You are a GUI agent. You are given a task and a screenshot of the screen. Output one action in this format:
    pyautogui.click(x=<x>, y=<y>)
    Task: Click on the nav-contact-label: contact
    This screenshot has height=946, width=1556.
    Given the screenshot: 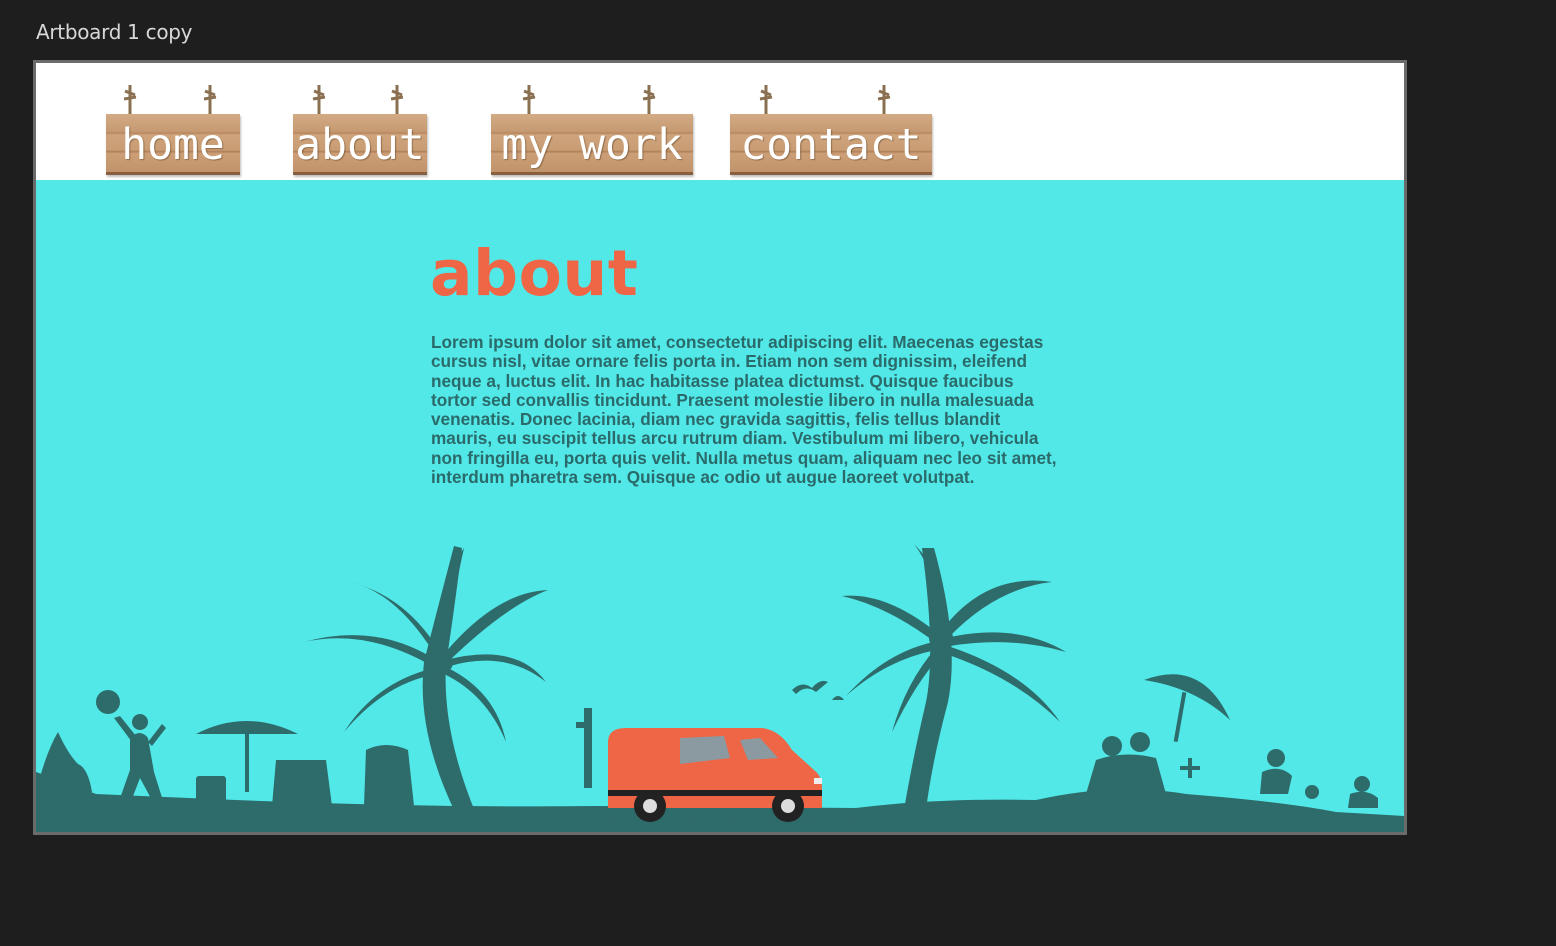 What is the action you would take?
    pyautogui.click(x=831, y=145)
    